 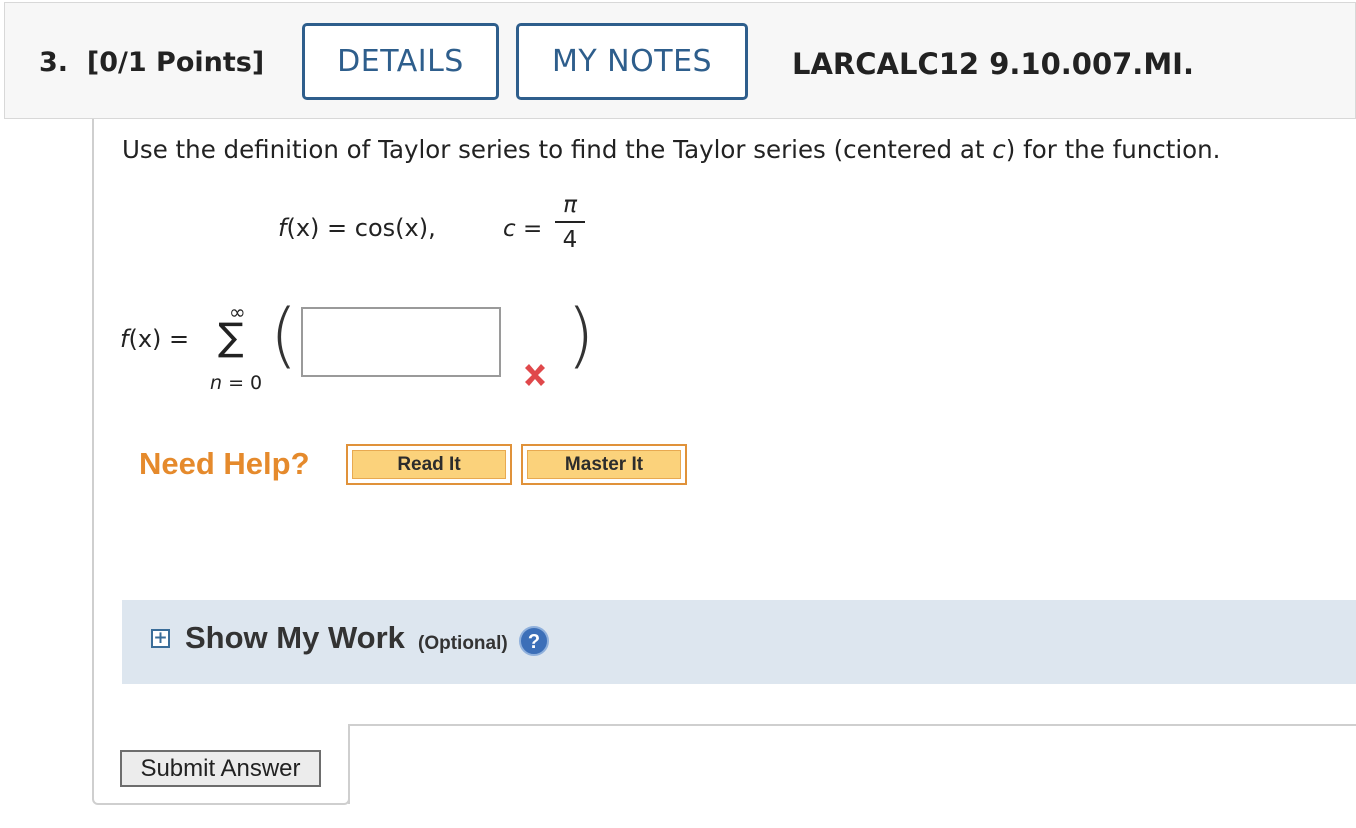 I want to click on optional-label: (Optional), so click(x=463, y=643).